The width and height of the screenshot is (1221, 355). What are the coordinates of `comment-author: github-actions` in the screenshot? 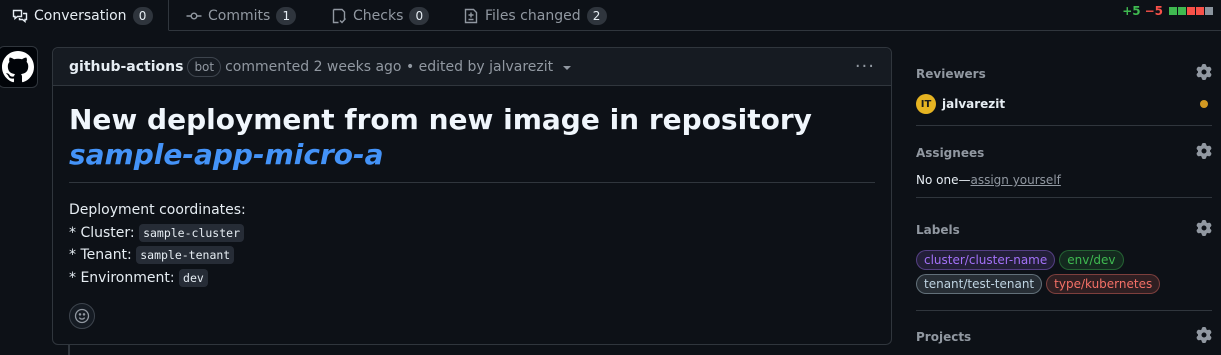 It's located at (126, 67).